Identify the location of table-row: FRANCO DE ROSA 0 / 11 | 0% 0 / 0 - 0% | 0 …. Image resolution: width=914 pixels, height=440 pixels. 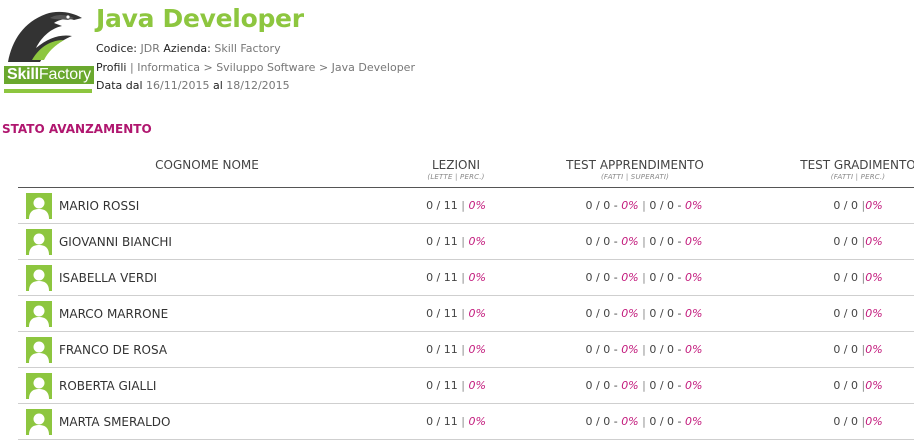
(466, 350).